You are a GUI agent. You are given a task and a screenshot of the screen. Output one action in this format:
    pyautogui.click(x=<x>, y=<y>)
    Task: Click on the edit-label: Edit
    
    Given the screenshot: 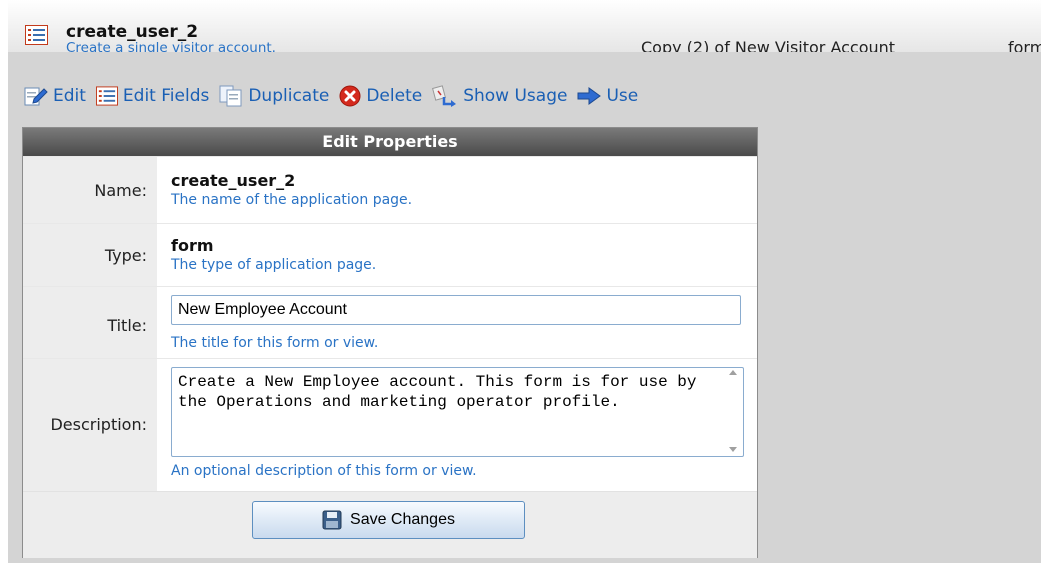 What is the action you would take?
    pyautogui.click(x=69, y=96)
    